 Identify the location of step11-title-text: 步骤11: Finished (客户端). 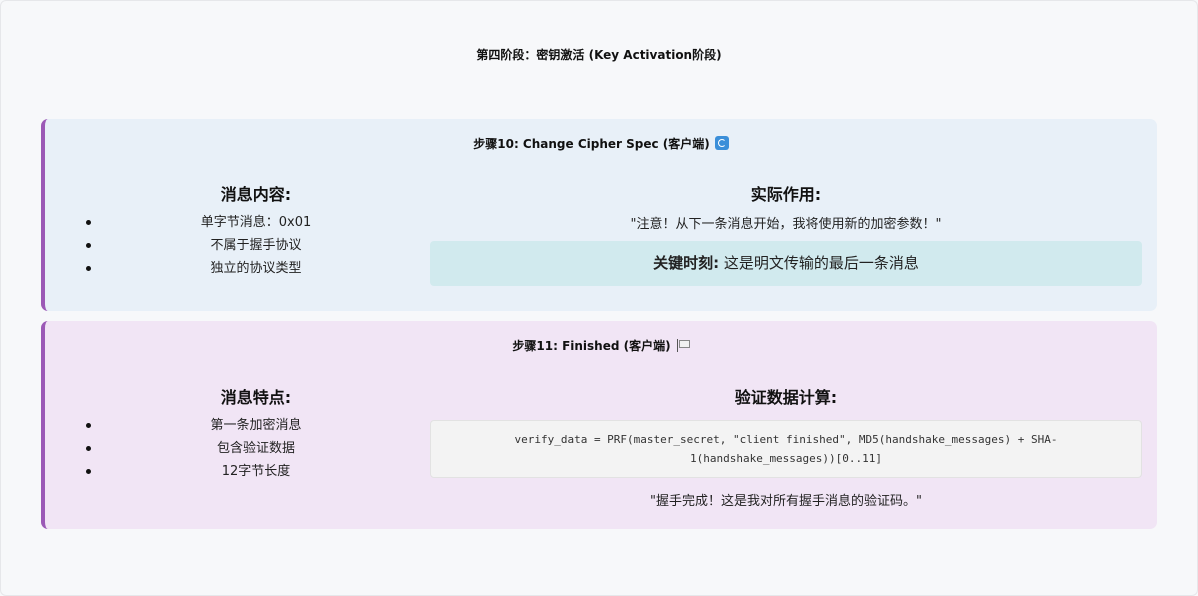
(591, 346).